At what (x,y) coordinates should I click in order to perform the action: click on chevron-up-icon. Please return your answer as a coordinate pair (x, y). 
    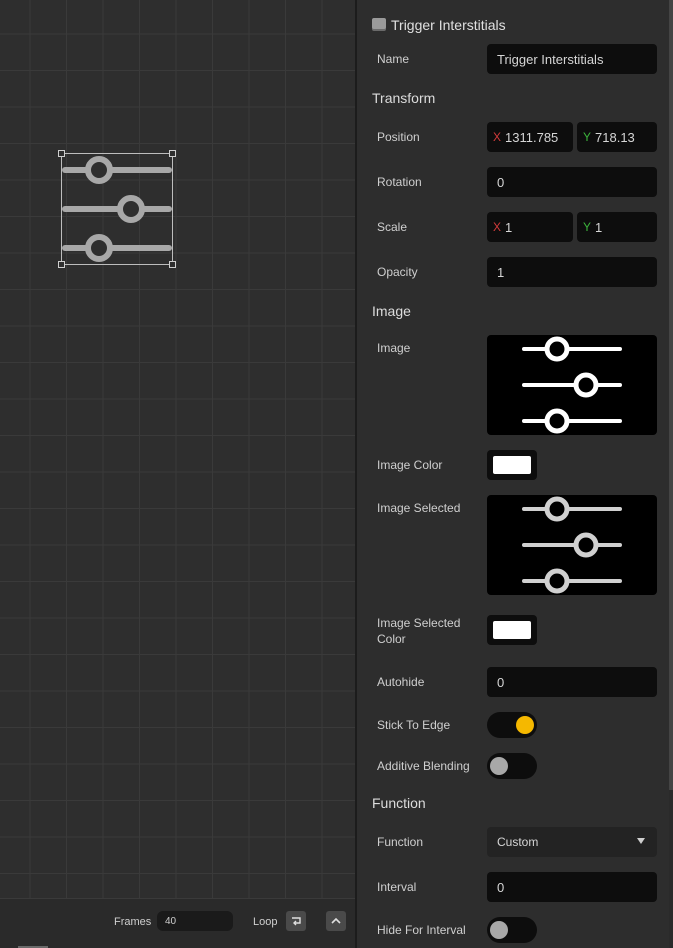
    Looking at the image, I should click on (336, 920).